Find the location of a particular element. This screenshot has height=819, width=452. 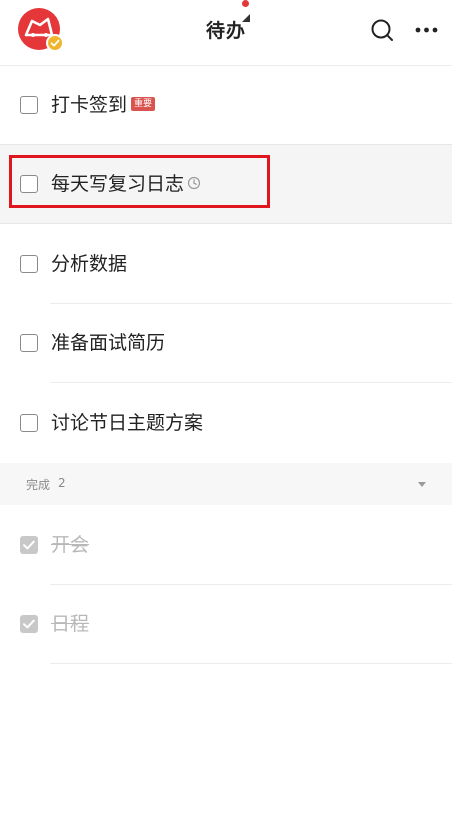

caret-down-icon is located at coordinates (422, 484).